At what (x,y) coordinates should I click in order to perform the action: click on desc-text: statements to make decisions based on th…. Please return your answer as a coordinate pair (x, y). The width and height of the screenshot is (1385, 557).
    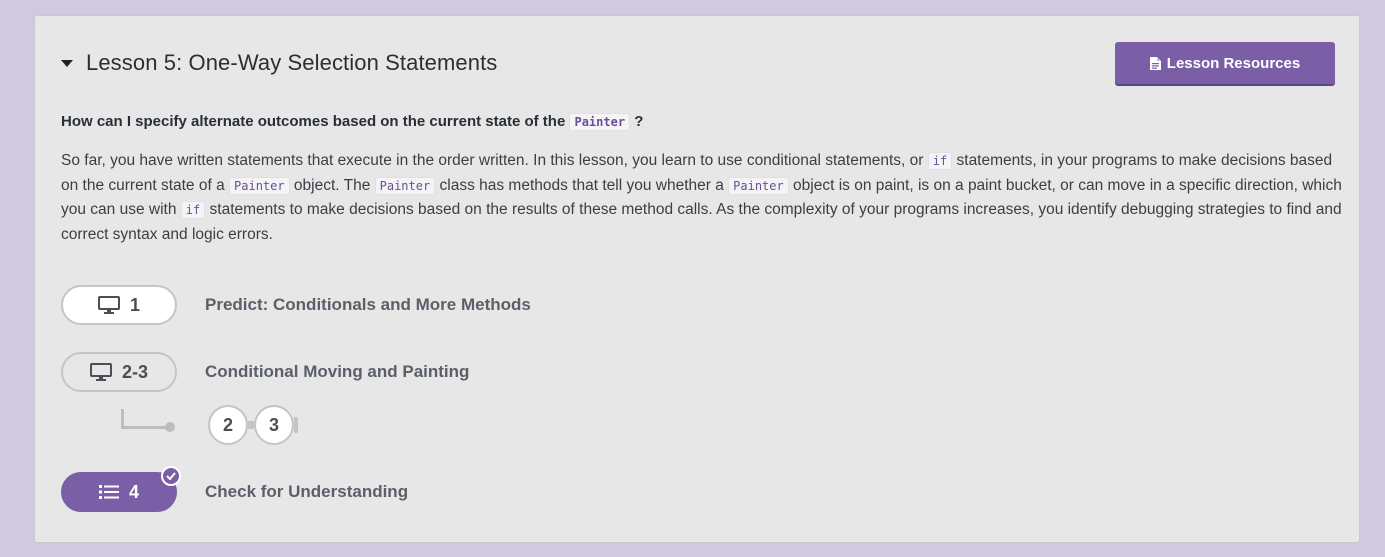
    Looking at the image, I should click on (701, 222).